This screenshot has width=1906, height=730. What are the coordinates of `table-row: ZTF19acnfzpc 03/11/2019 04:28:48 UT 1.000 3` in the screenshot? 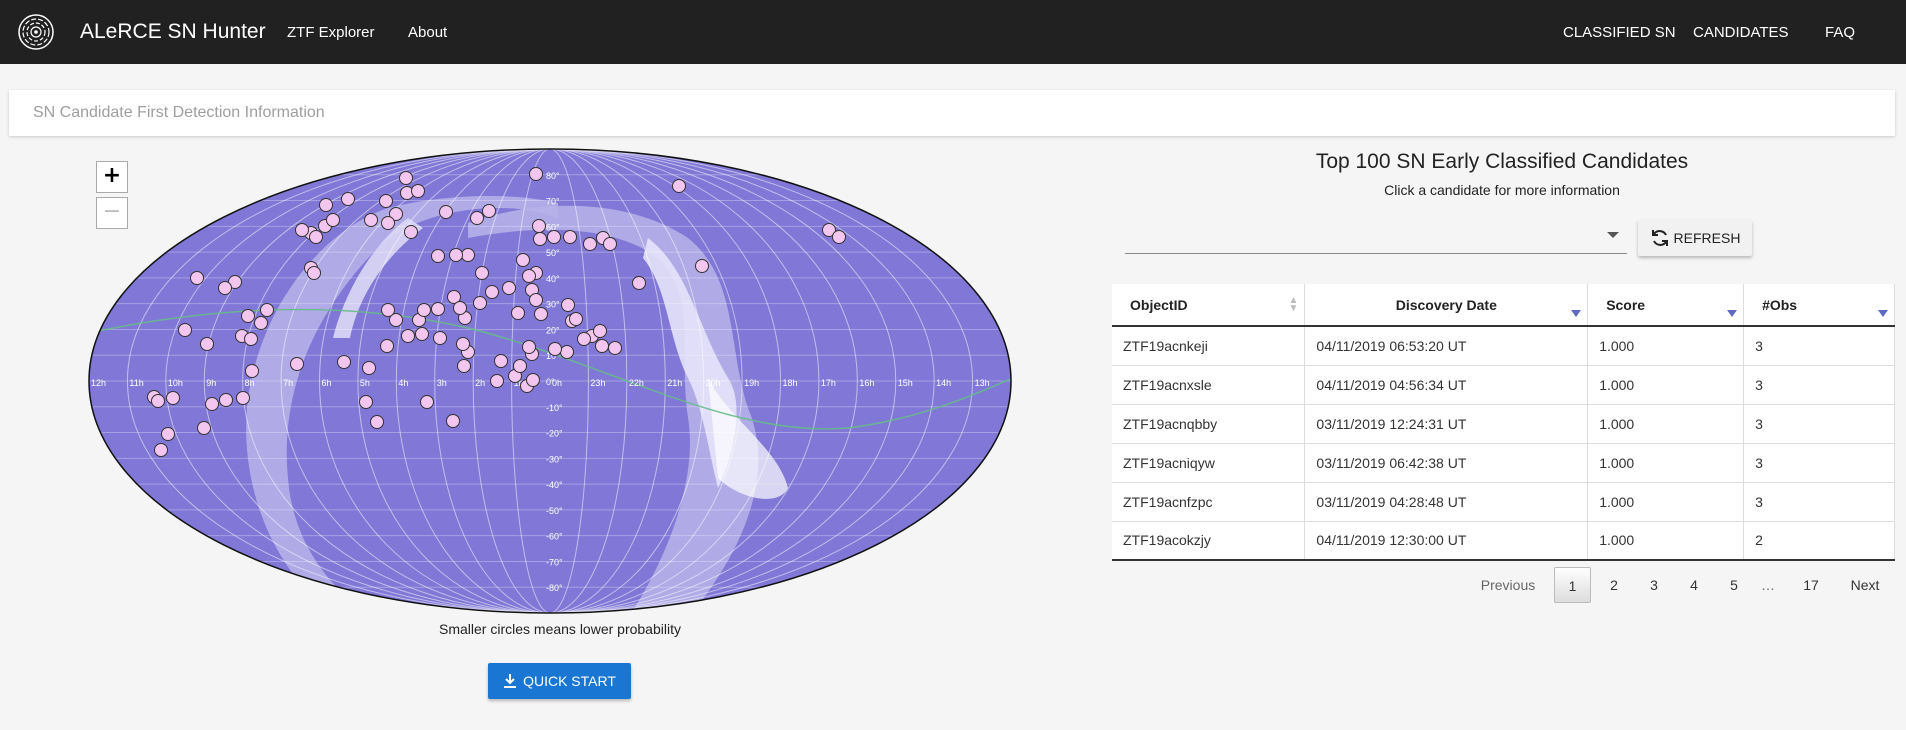 It's located at (1503, 502).